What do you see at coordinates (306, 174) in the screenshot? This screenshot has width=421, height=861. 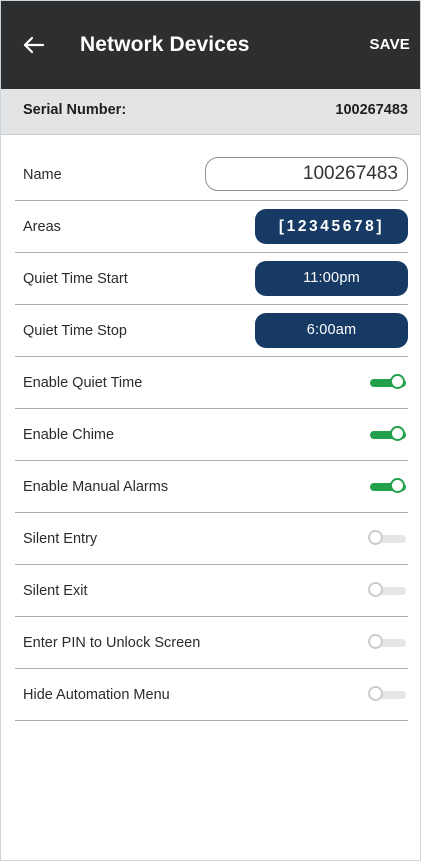 I see `name-field` at bounding box center [306, 174].